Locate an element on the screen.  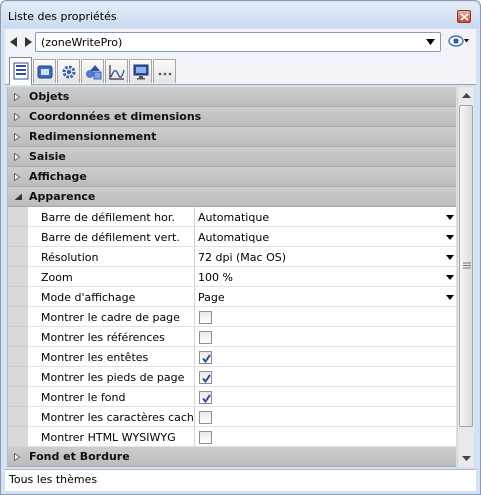
property-name: Montrer les références is located at coordinates (111, 337).